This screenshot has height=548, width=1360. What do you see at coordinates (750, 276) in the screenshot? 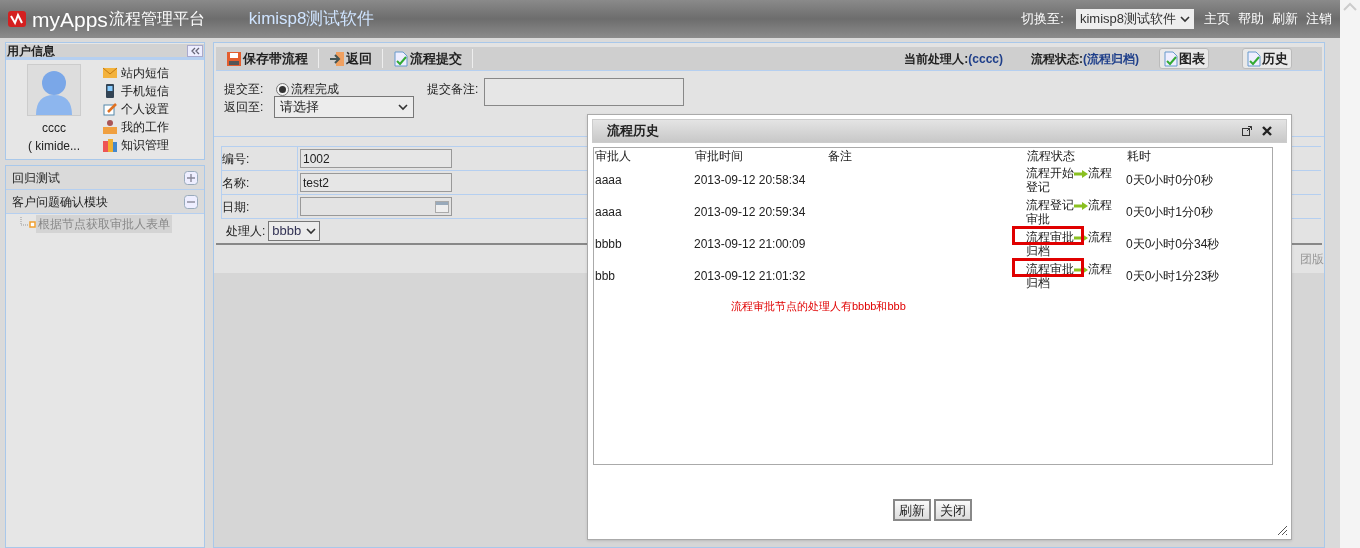
I see `table-cell-text: 2013-09-12 21:01:32` at bounding box center [750, 276].